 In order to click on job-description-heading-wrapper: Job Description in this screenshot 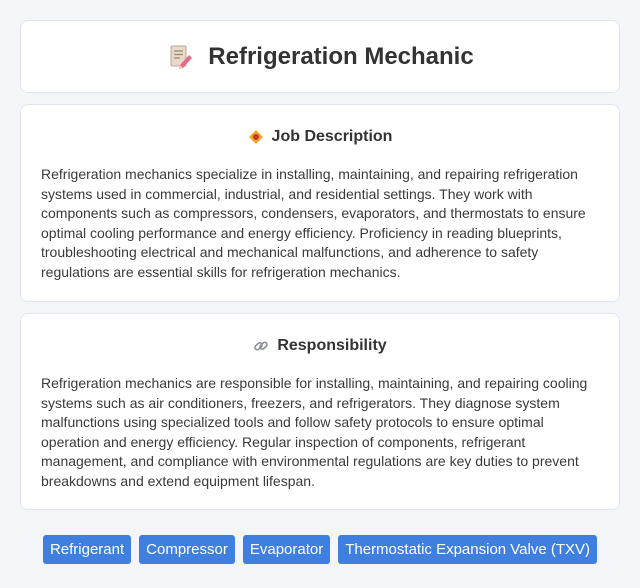, I will do `click(320, 137)`.